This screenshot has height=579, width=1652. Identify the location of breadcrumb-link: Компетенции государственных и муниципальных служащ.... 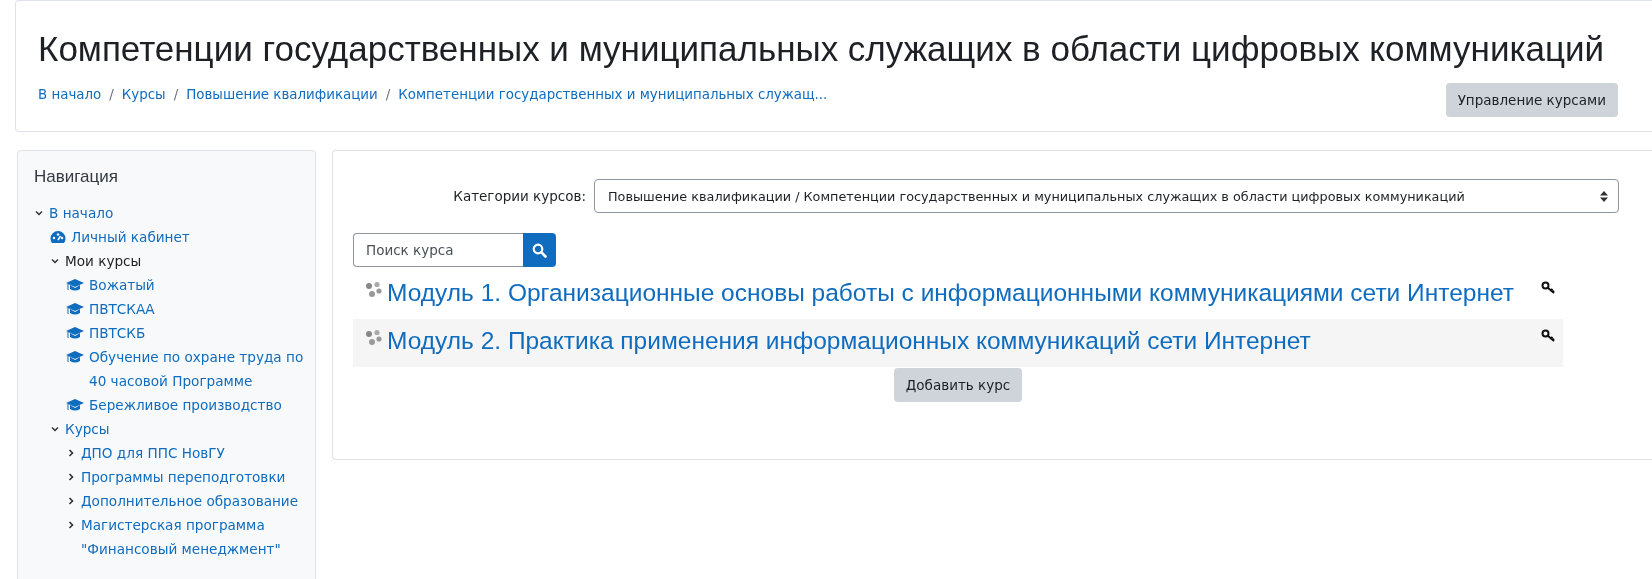
(613, 94).